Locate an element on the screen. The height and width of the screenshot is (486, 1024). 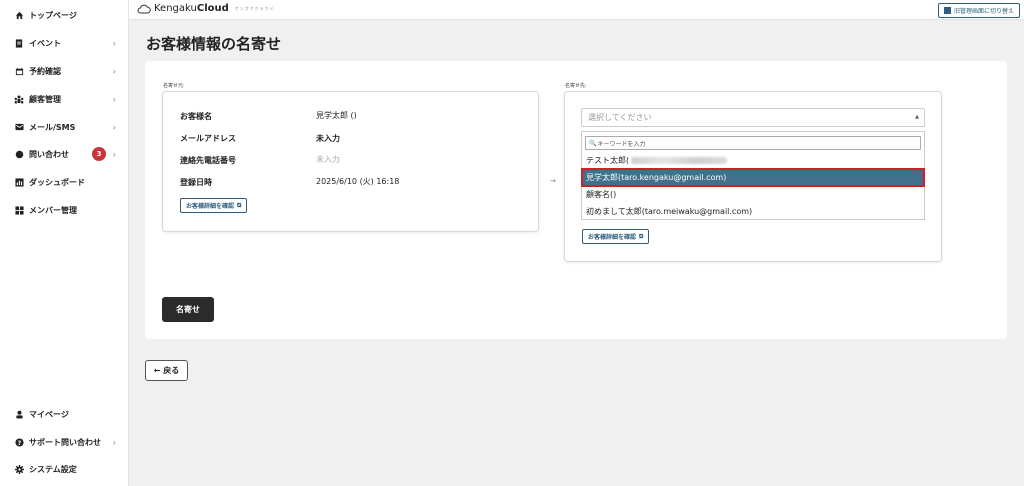
target-customer-detail-button: お客様詳細を確認 ⧉ is located at coordinates (616, 236).